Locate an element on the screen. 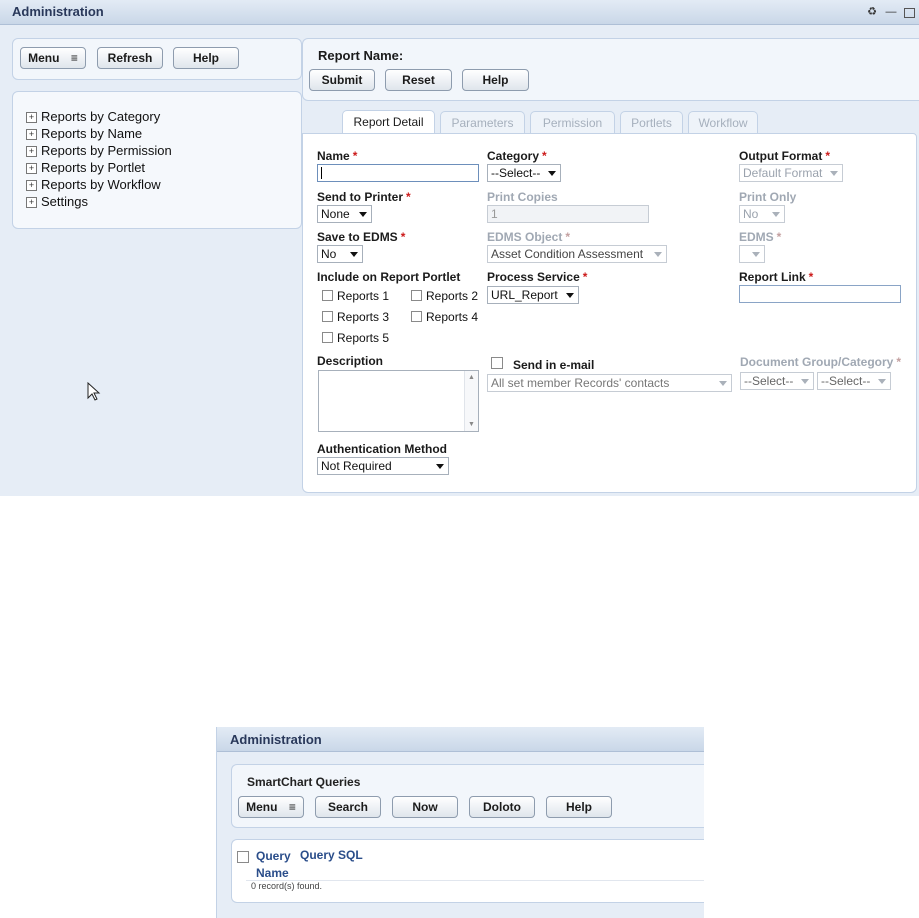 Image resolution: width=919 pixels, height=918 pixels. process-service-select: URL_Report is located at coordinates (533, 295).